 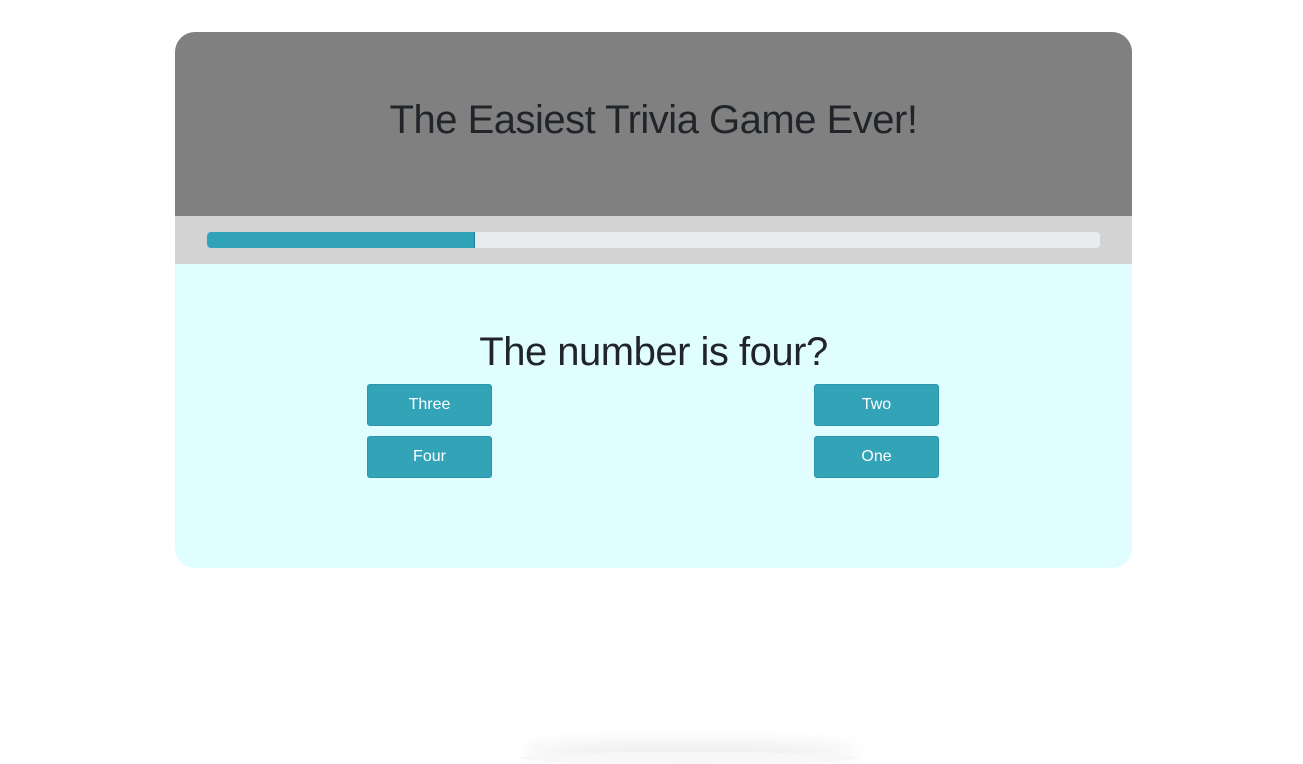 I want to click on answer-button-two: Two, so click(x=876, y=405).